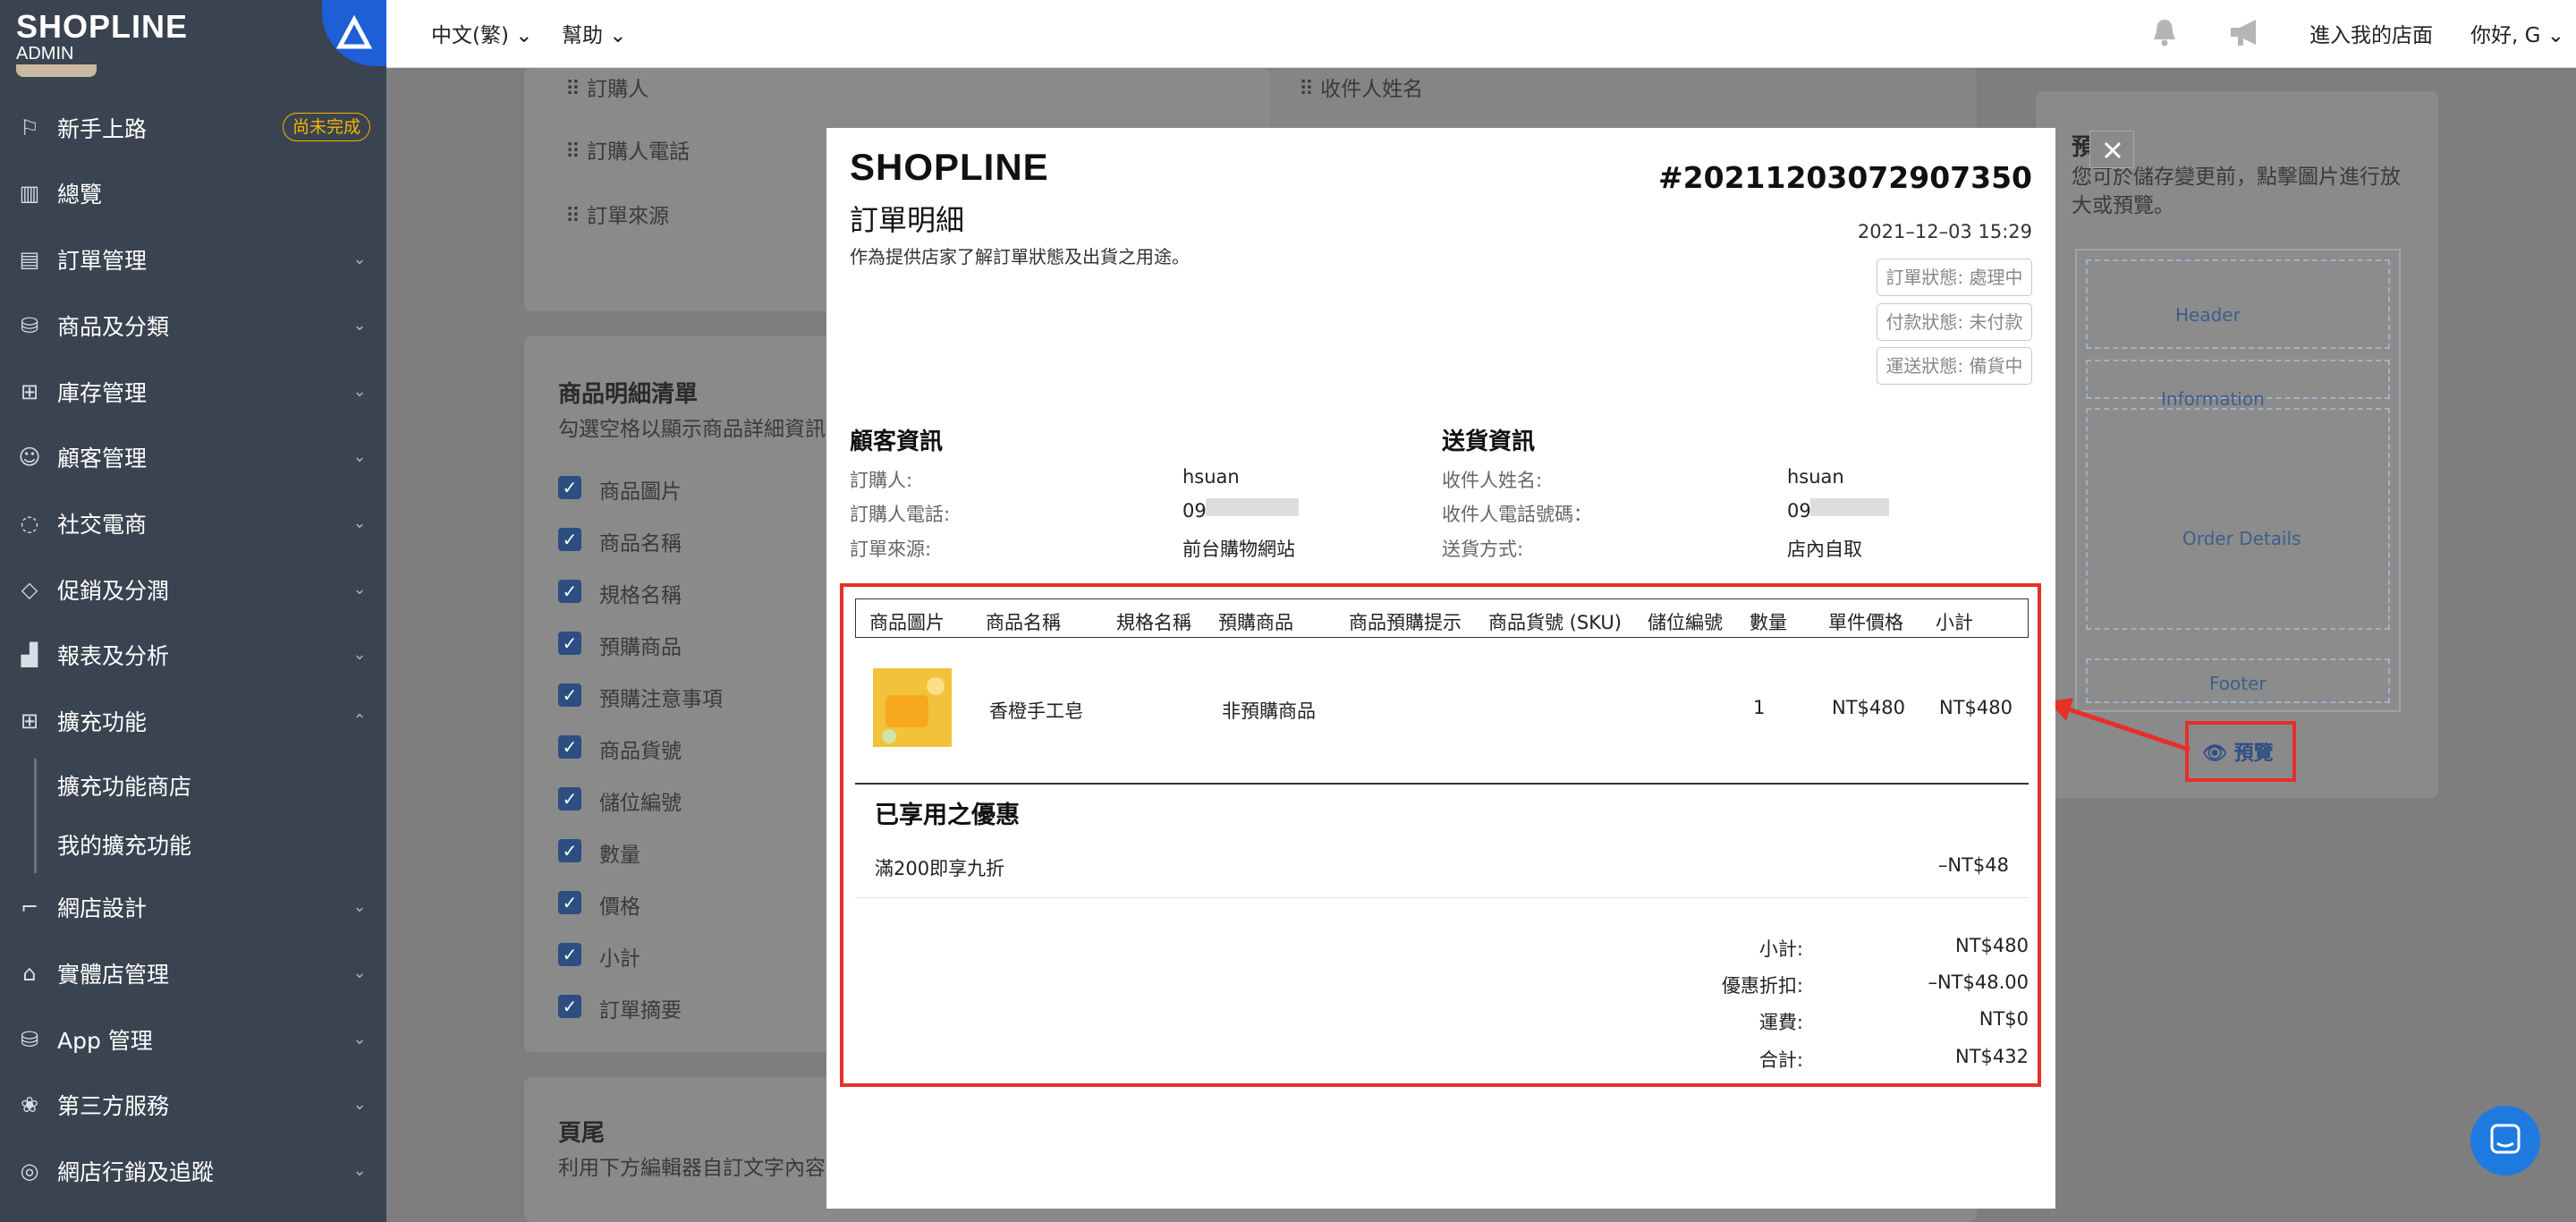 This screenshot has height=1222, width=2576. I want to click on boxes-icon: ⊞, so click(29, 391).